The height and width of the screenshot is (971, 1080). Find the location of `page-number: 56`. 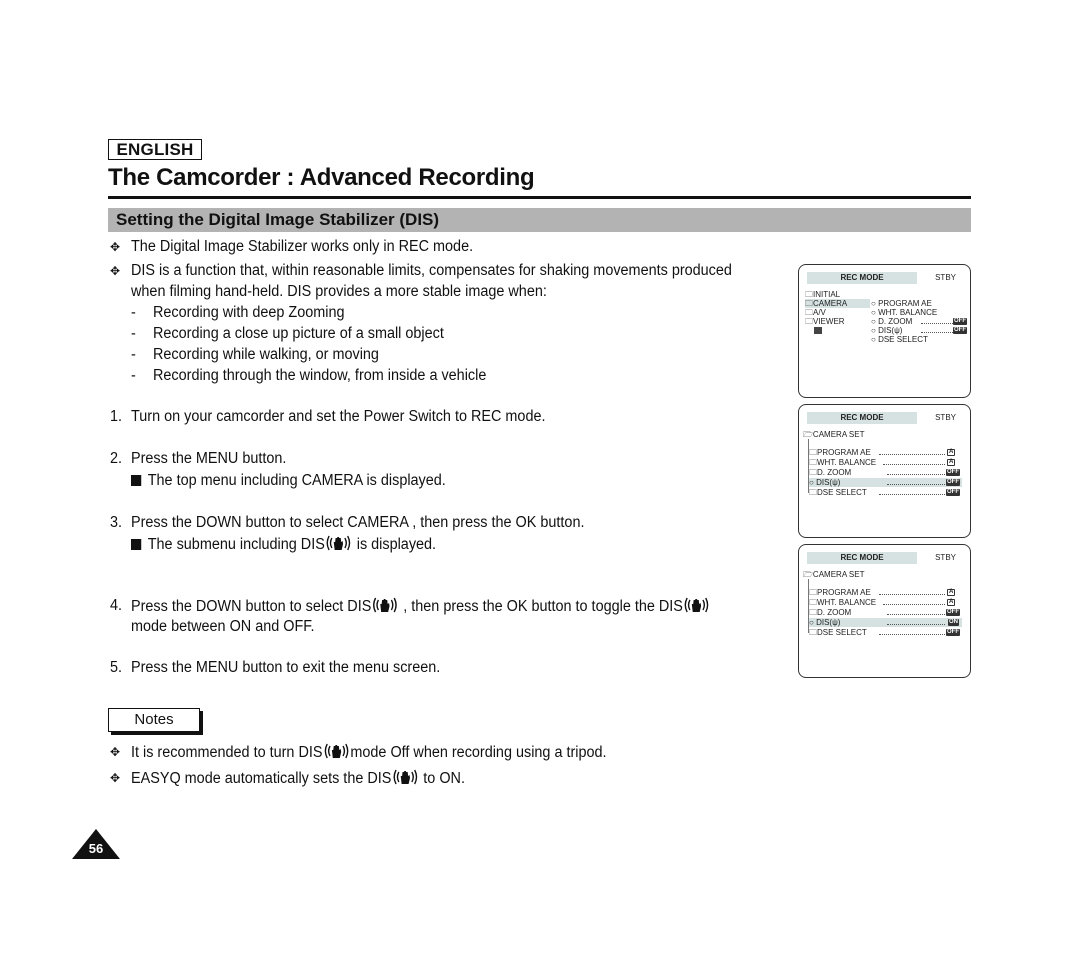

page-number: 56 is located at coordinates (96, 848).